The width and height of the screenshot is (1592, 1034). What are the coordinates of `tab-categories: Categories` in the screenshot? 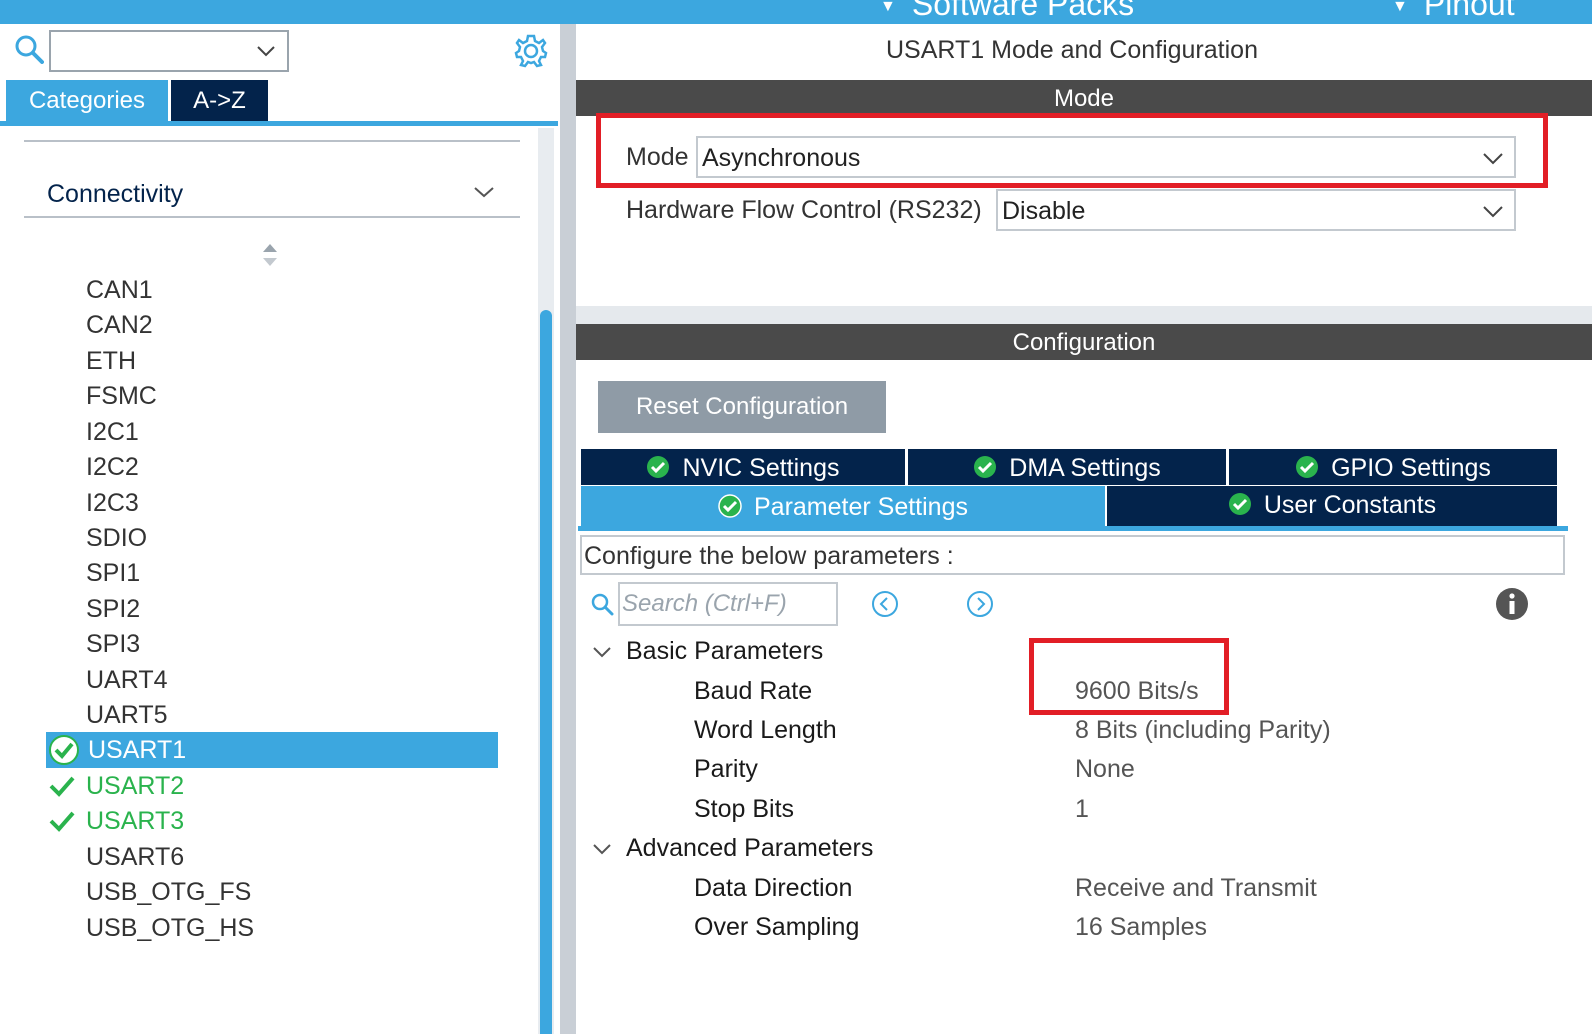 It's located at (87, 101).